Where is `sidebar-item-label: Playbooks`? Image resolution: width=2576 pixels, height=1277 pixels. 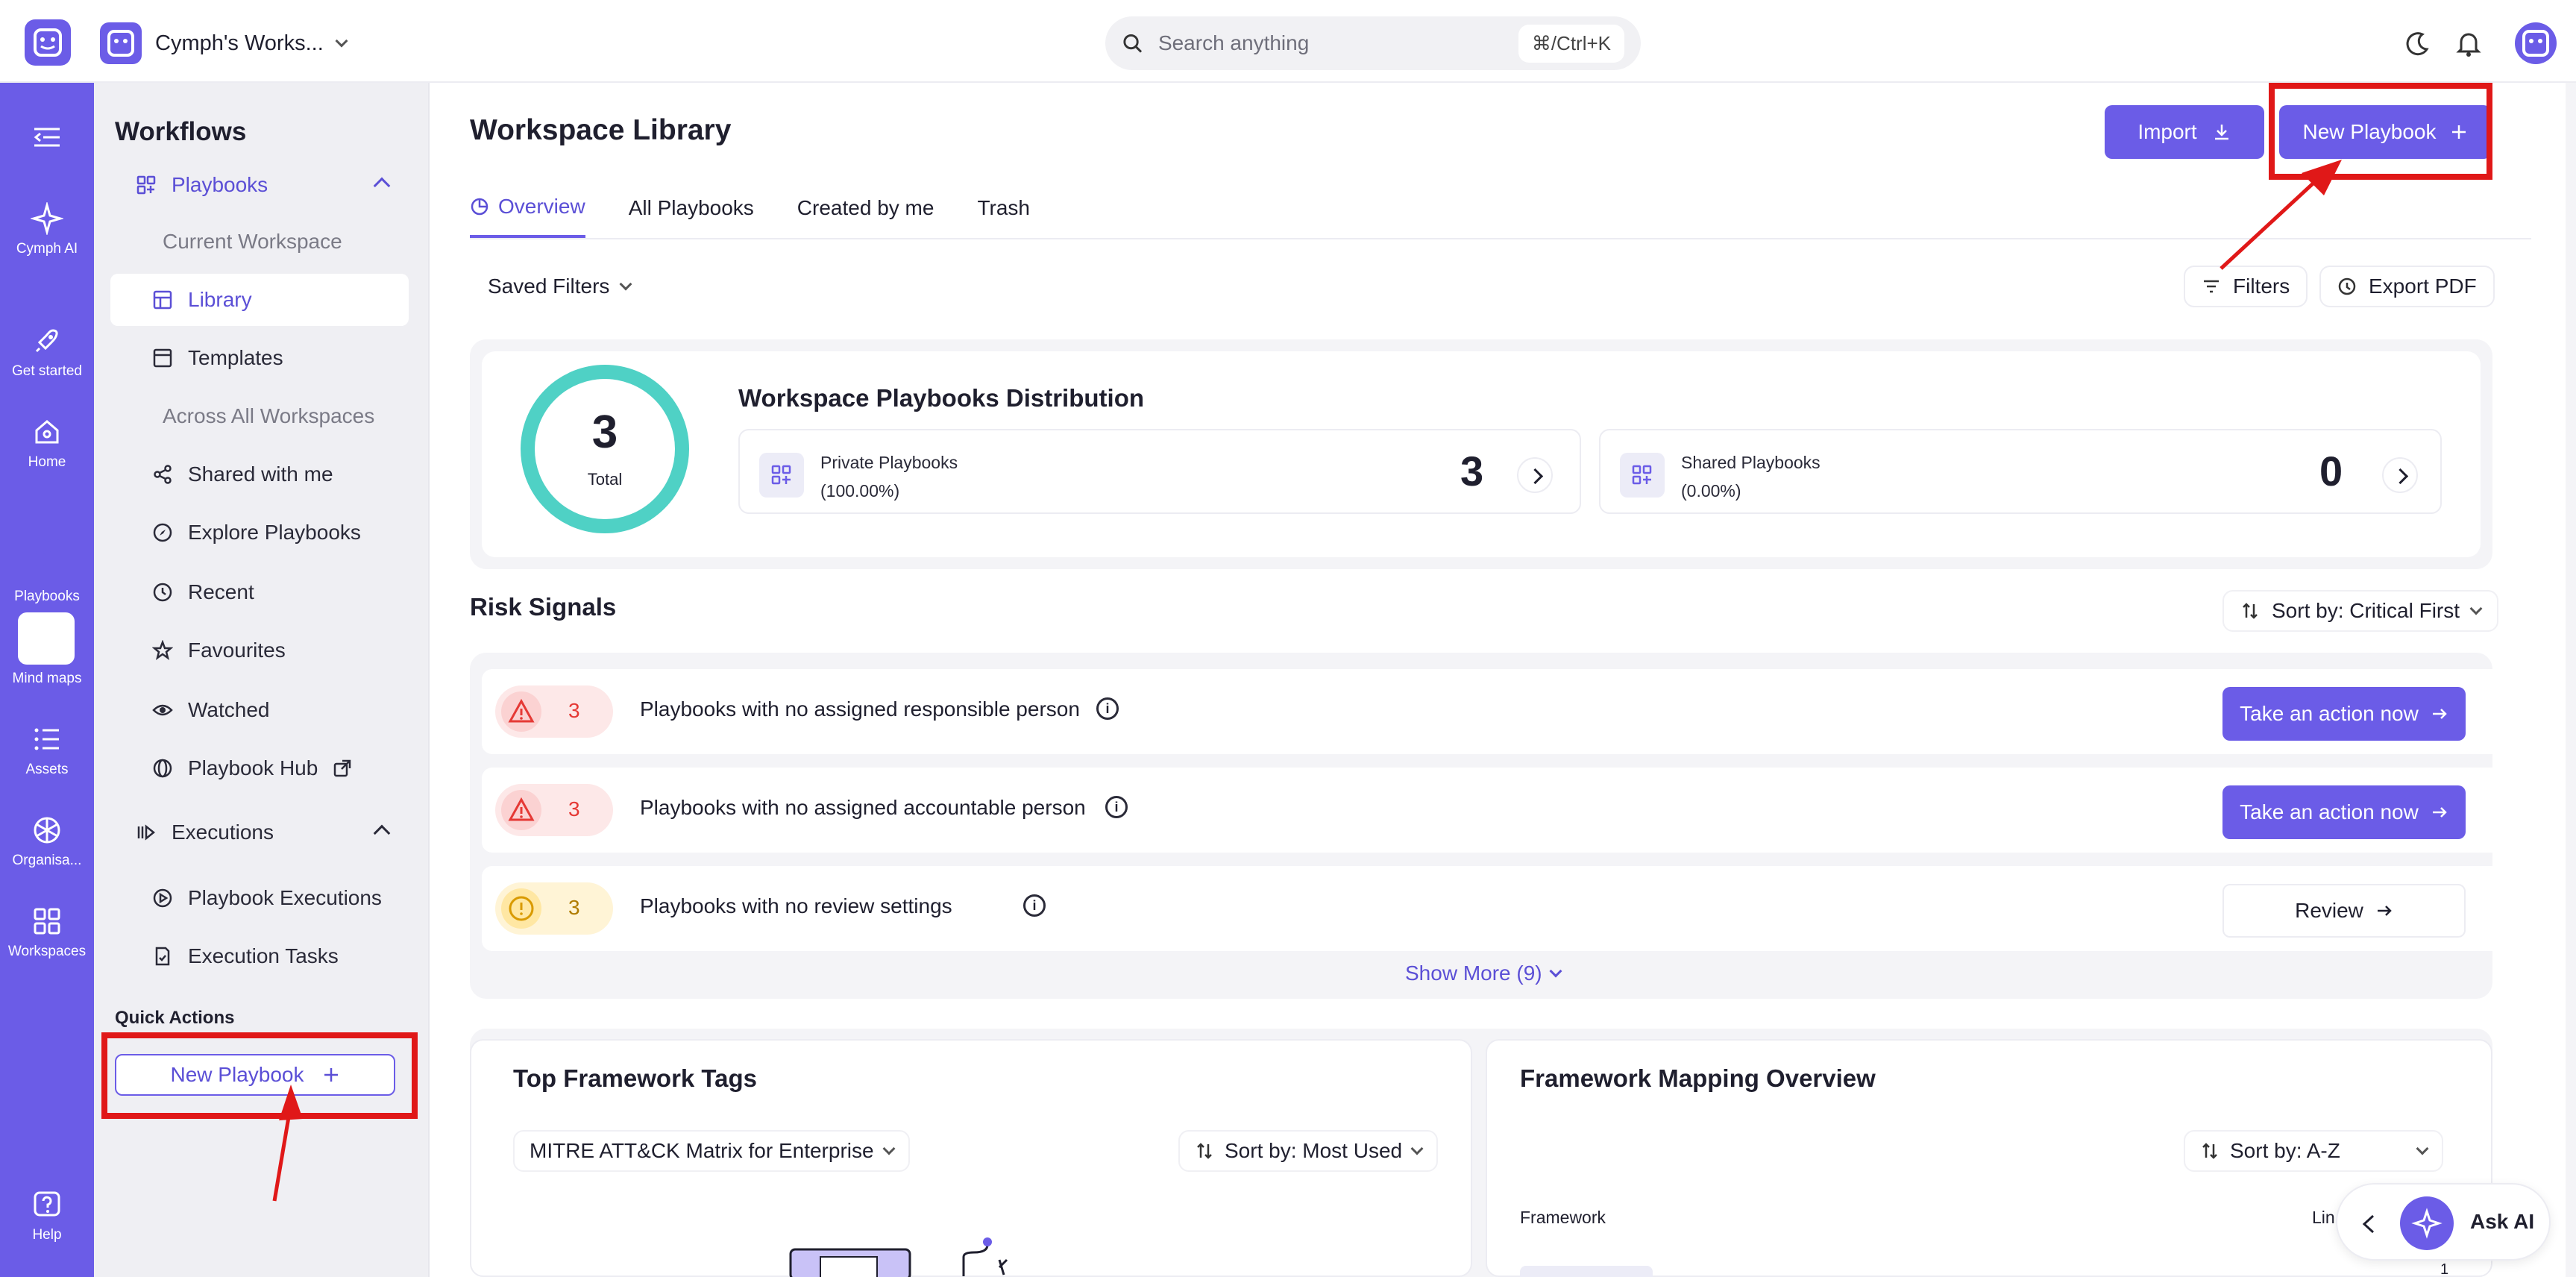
sidebar-item-label: Playbooks is located at coordinates (220, 184).